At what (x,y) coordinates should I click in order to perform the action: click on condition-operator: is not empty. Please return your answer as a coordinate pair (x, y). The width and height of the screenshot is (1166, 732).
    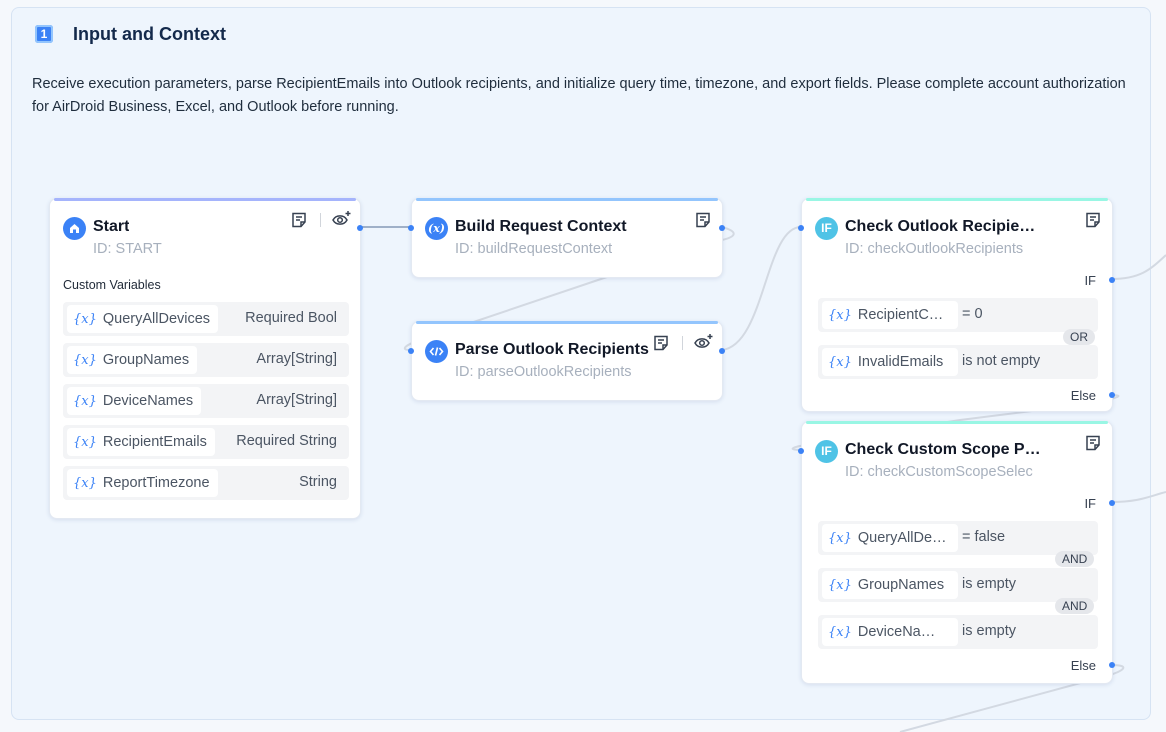
    Looking at the image, I should click on (1001, 361).